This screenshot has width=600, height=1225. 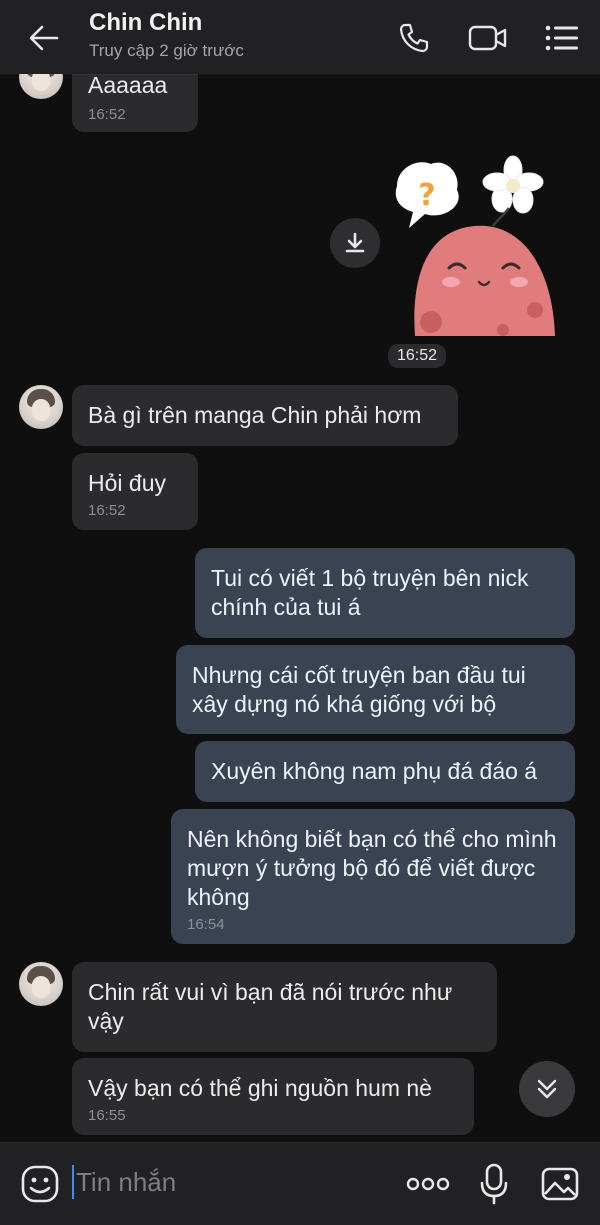 I want to click on phone-icon, so click(x=414, y=38).